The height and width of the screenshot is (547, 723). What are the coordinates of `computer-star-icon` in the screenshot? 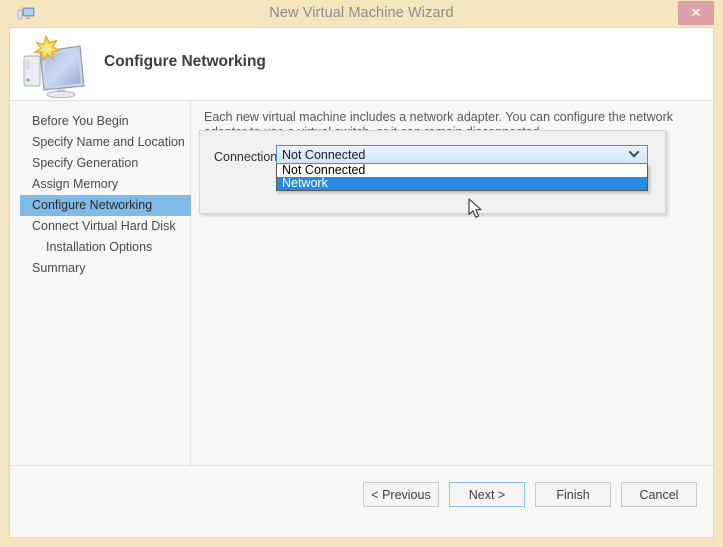 It's located at (55, 64).